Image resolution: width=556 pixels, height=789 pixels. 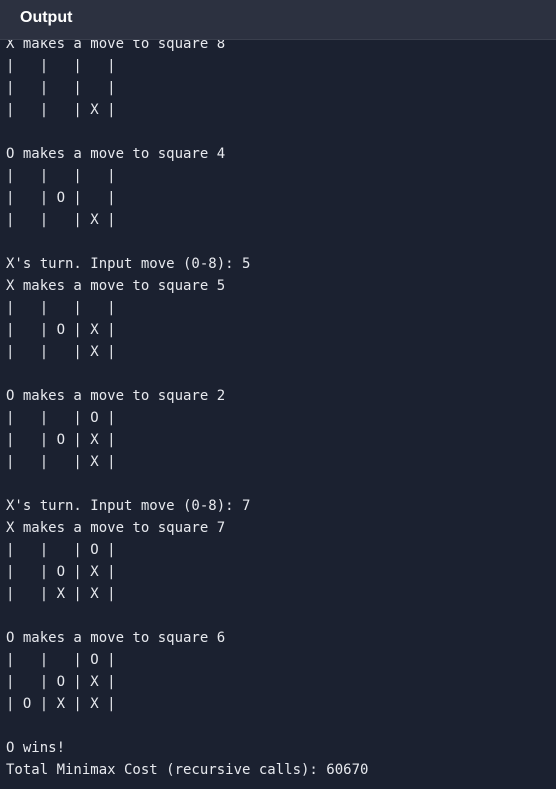 I want to click on console-line: O makes a move to square 2, so click(x=116, y=396).